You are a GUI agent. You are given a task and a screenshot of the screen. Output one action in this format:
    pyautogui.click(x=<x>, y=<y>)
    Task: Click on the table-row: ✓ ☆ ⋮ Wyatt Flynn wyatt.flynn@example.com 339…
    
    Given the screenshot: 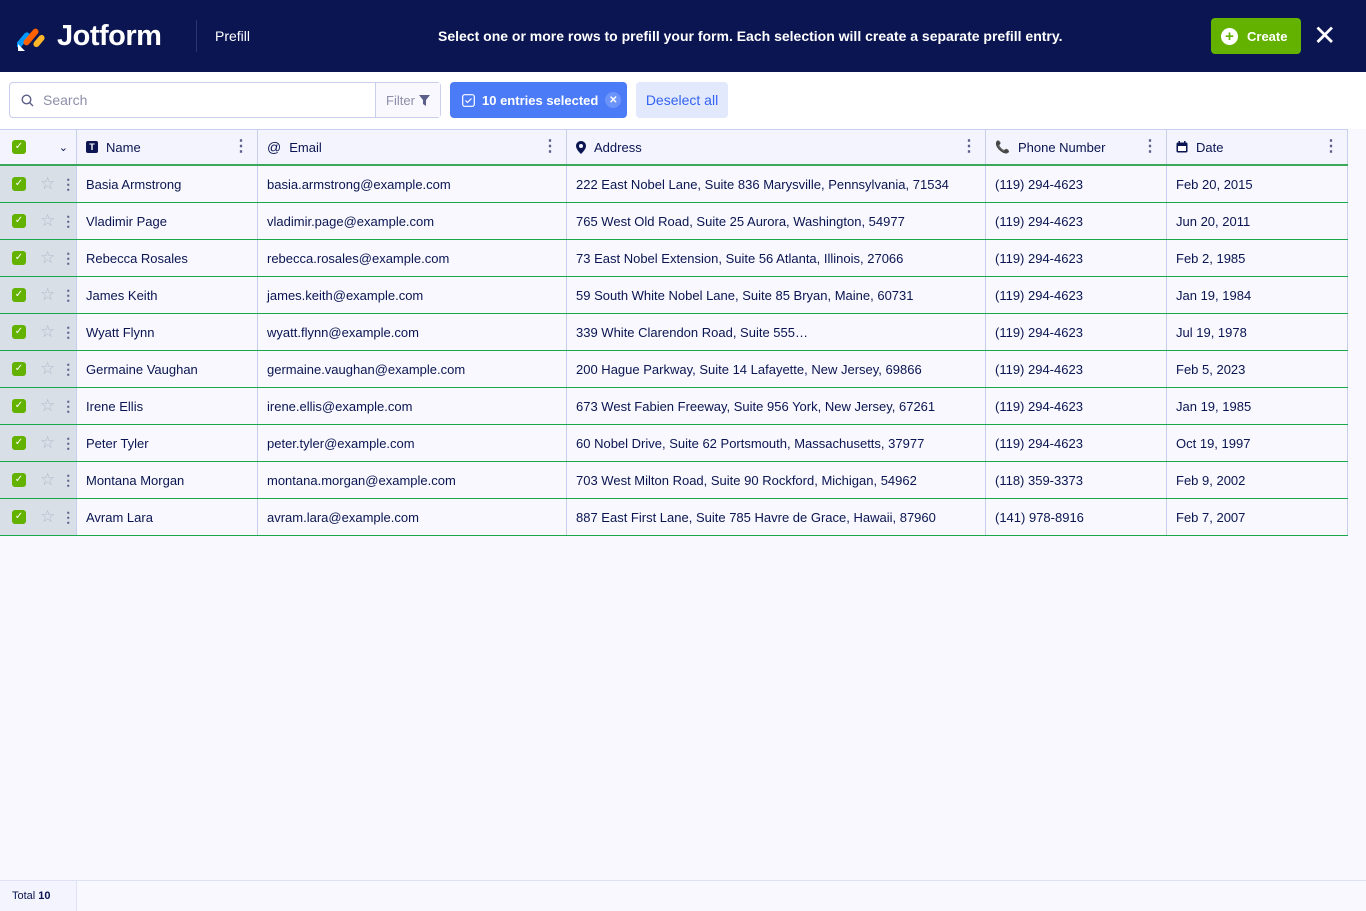 What is the action you would take?
    pyautogui.click(x=674, y=332)
    